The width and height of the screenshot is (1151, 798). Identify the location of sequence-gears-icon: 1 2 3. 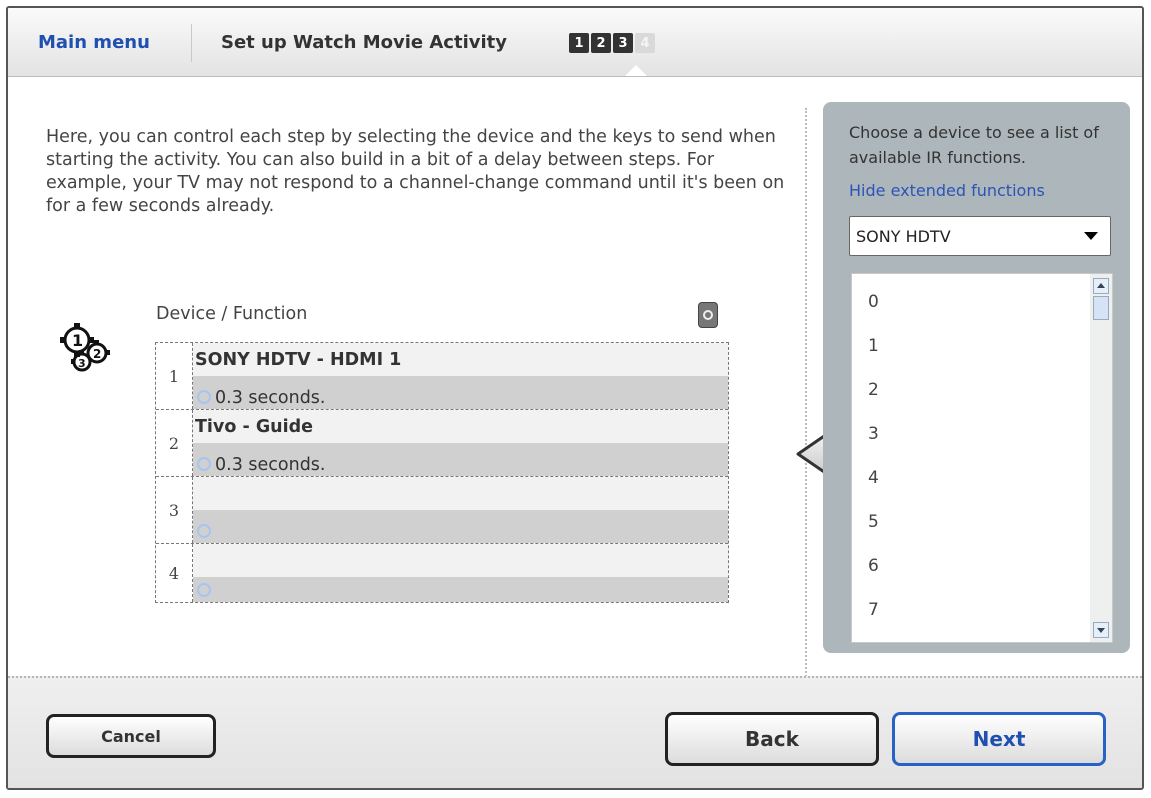
(85, 347).